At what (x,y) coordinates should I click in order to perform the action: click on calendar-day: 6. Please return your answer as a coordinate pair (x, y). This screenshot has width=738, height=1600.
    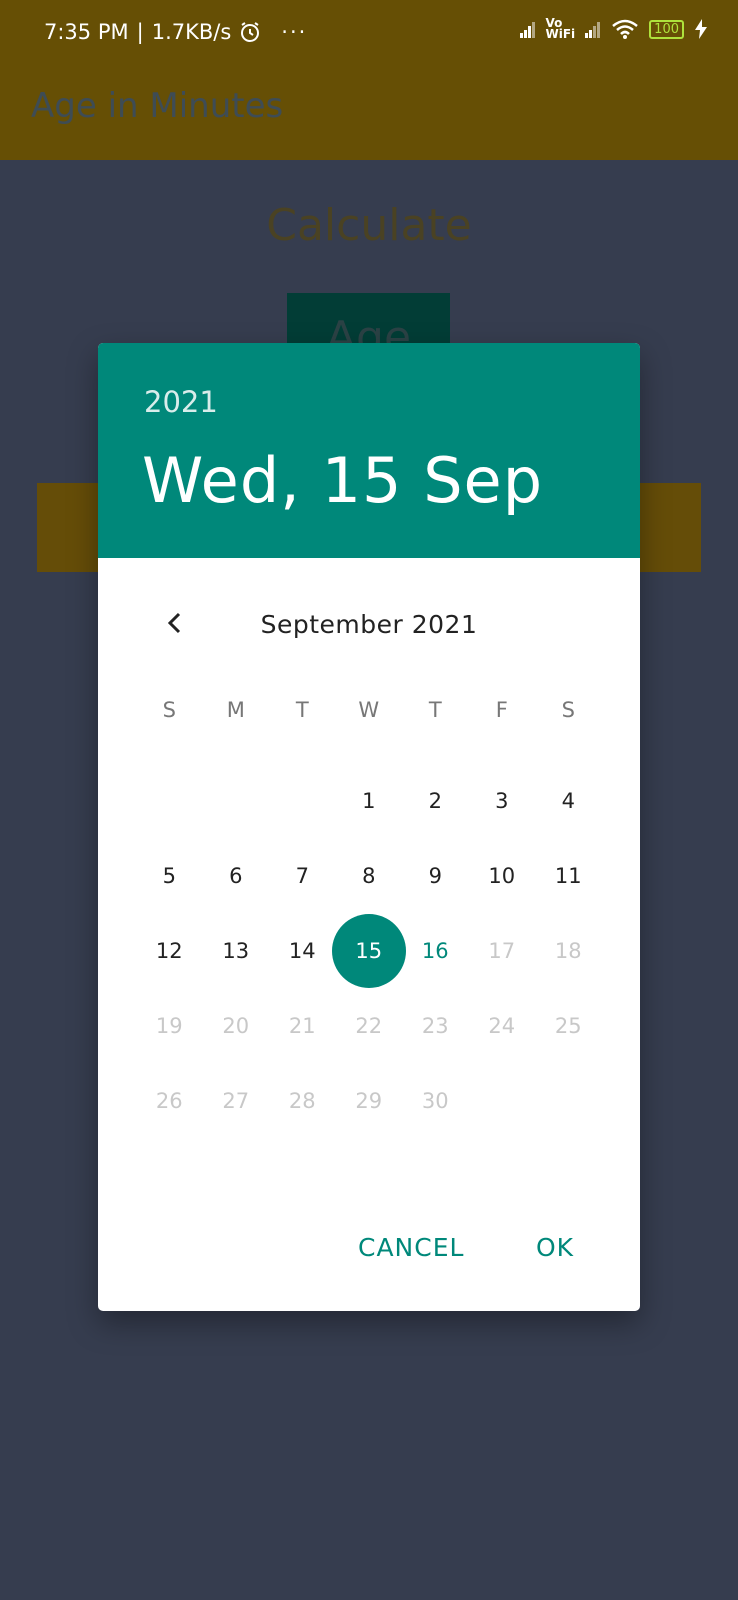
    Looking at the image, I should click on (236, 875).